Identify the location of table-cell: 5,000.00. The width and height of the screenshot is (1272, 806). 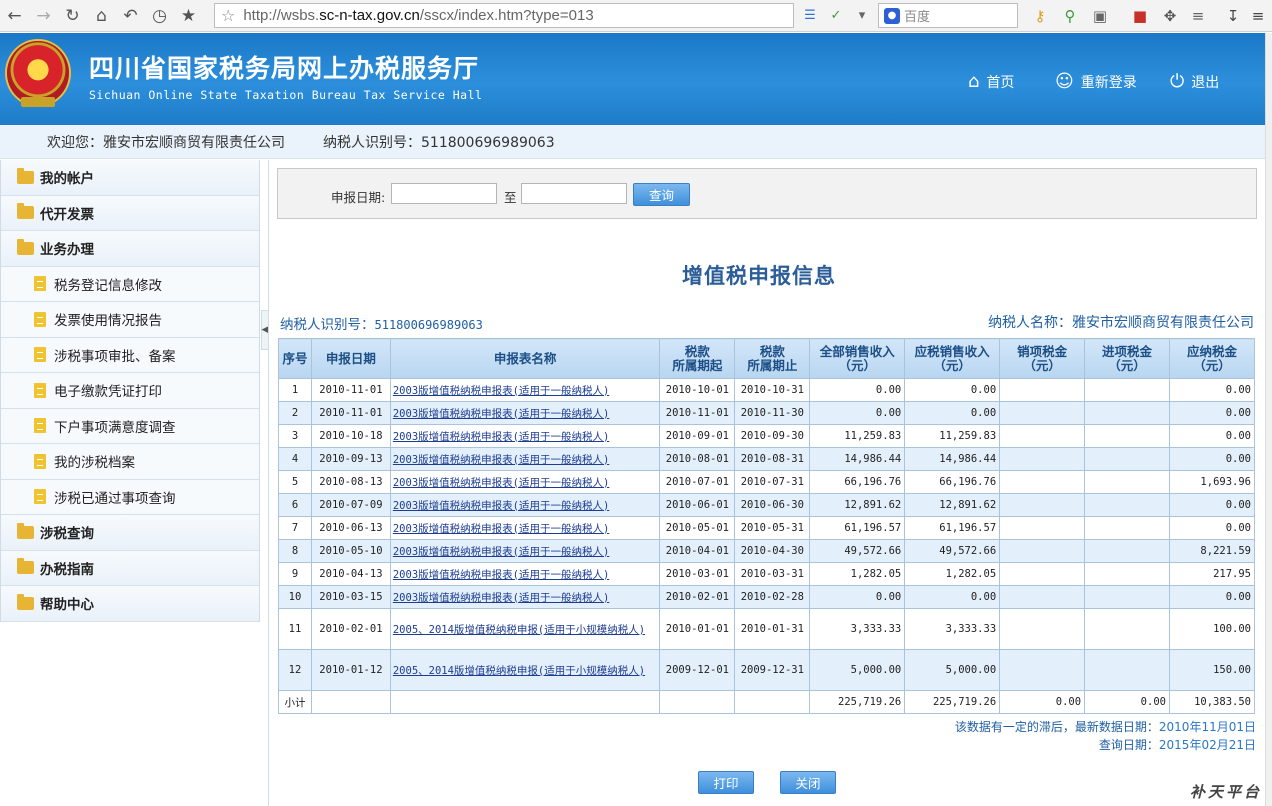
(952, 670).